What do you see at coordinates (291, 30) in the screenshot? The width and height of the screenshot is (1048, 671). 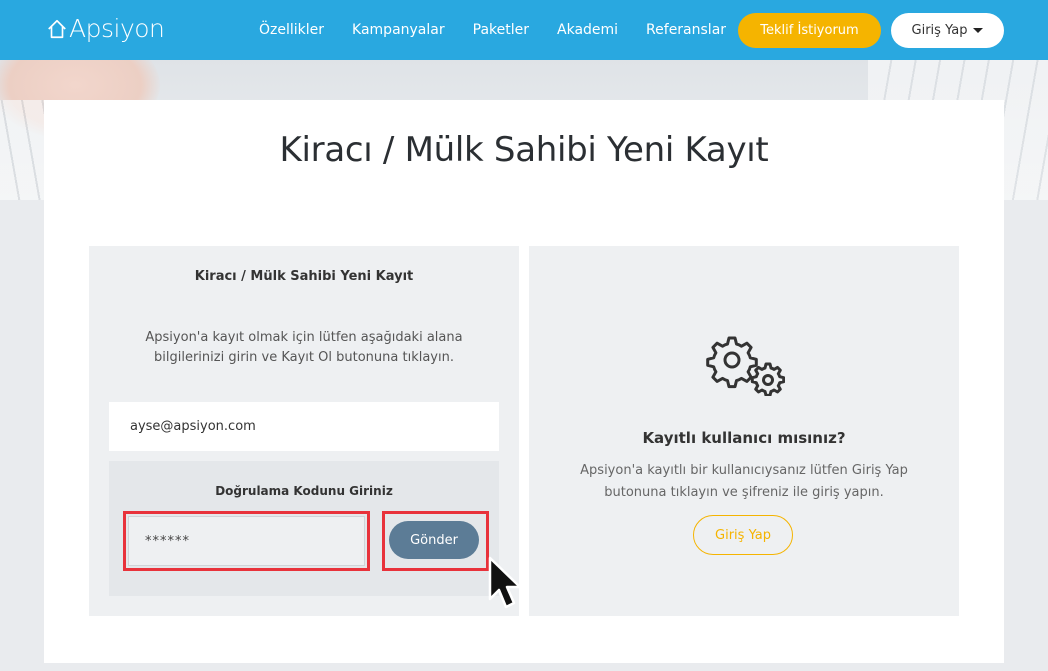 I see `menu-item-ozellikler: Özellikler` at bounding box center [291, 30].